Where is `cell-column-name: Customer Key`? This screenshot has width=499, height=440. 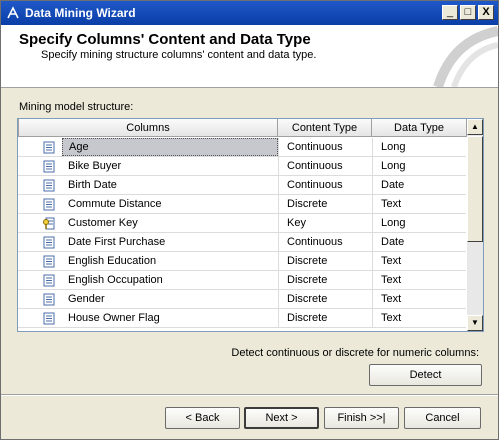 cell-column-name: Customer Key is located at coordinates (170, 223).